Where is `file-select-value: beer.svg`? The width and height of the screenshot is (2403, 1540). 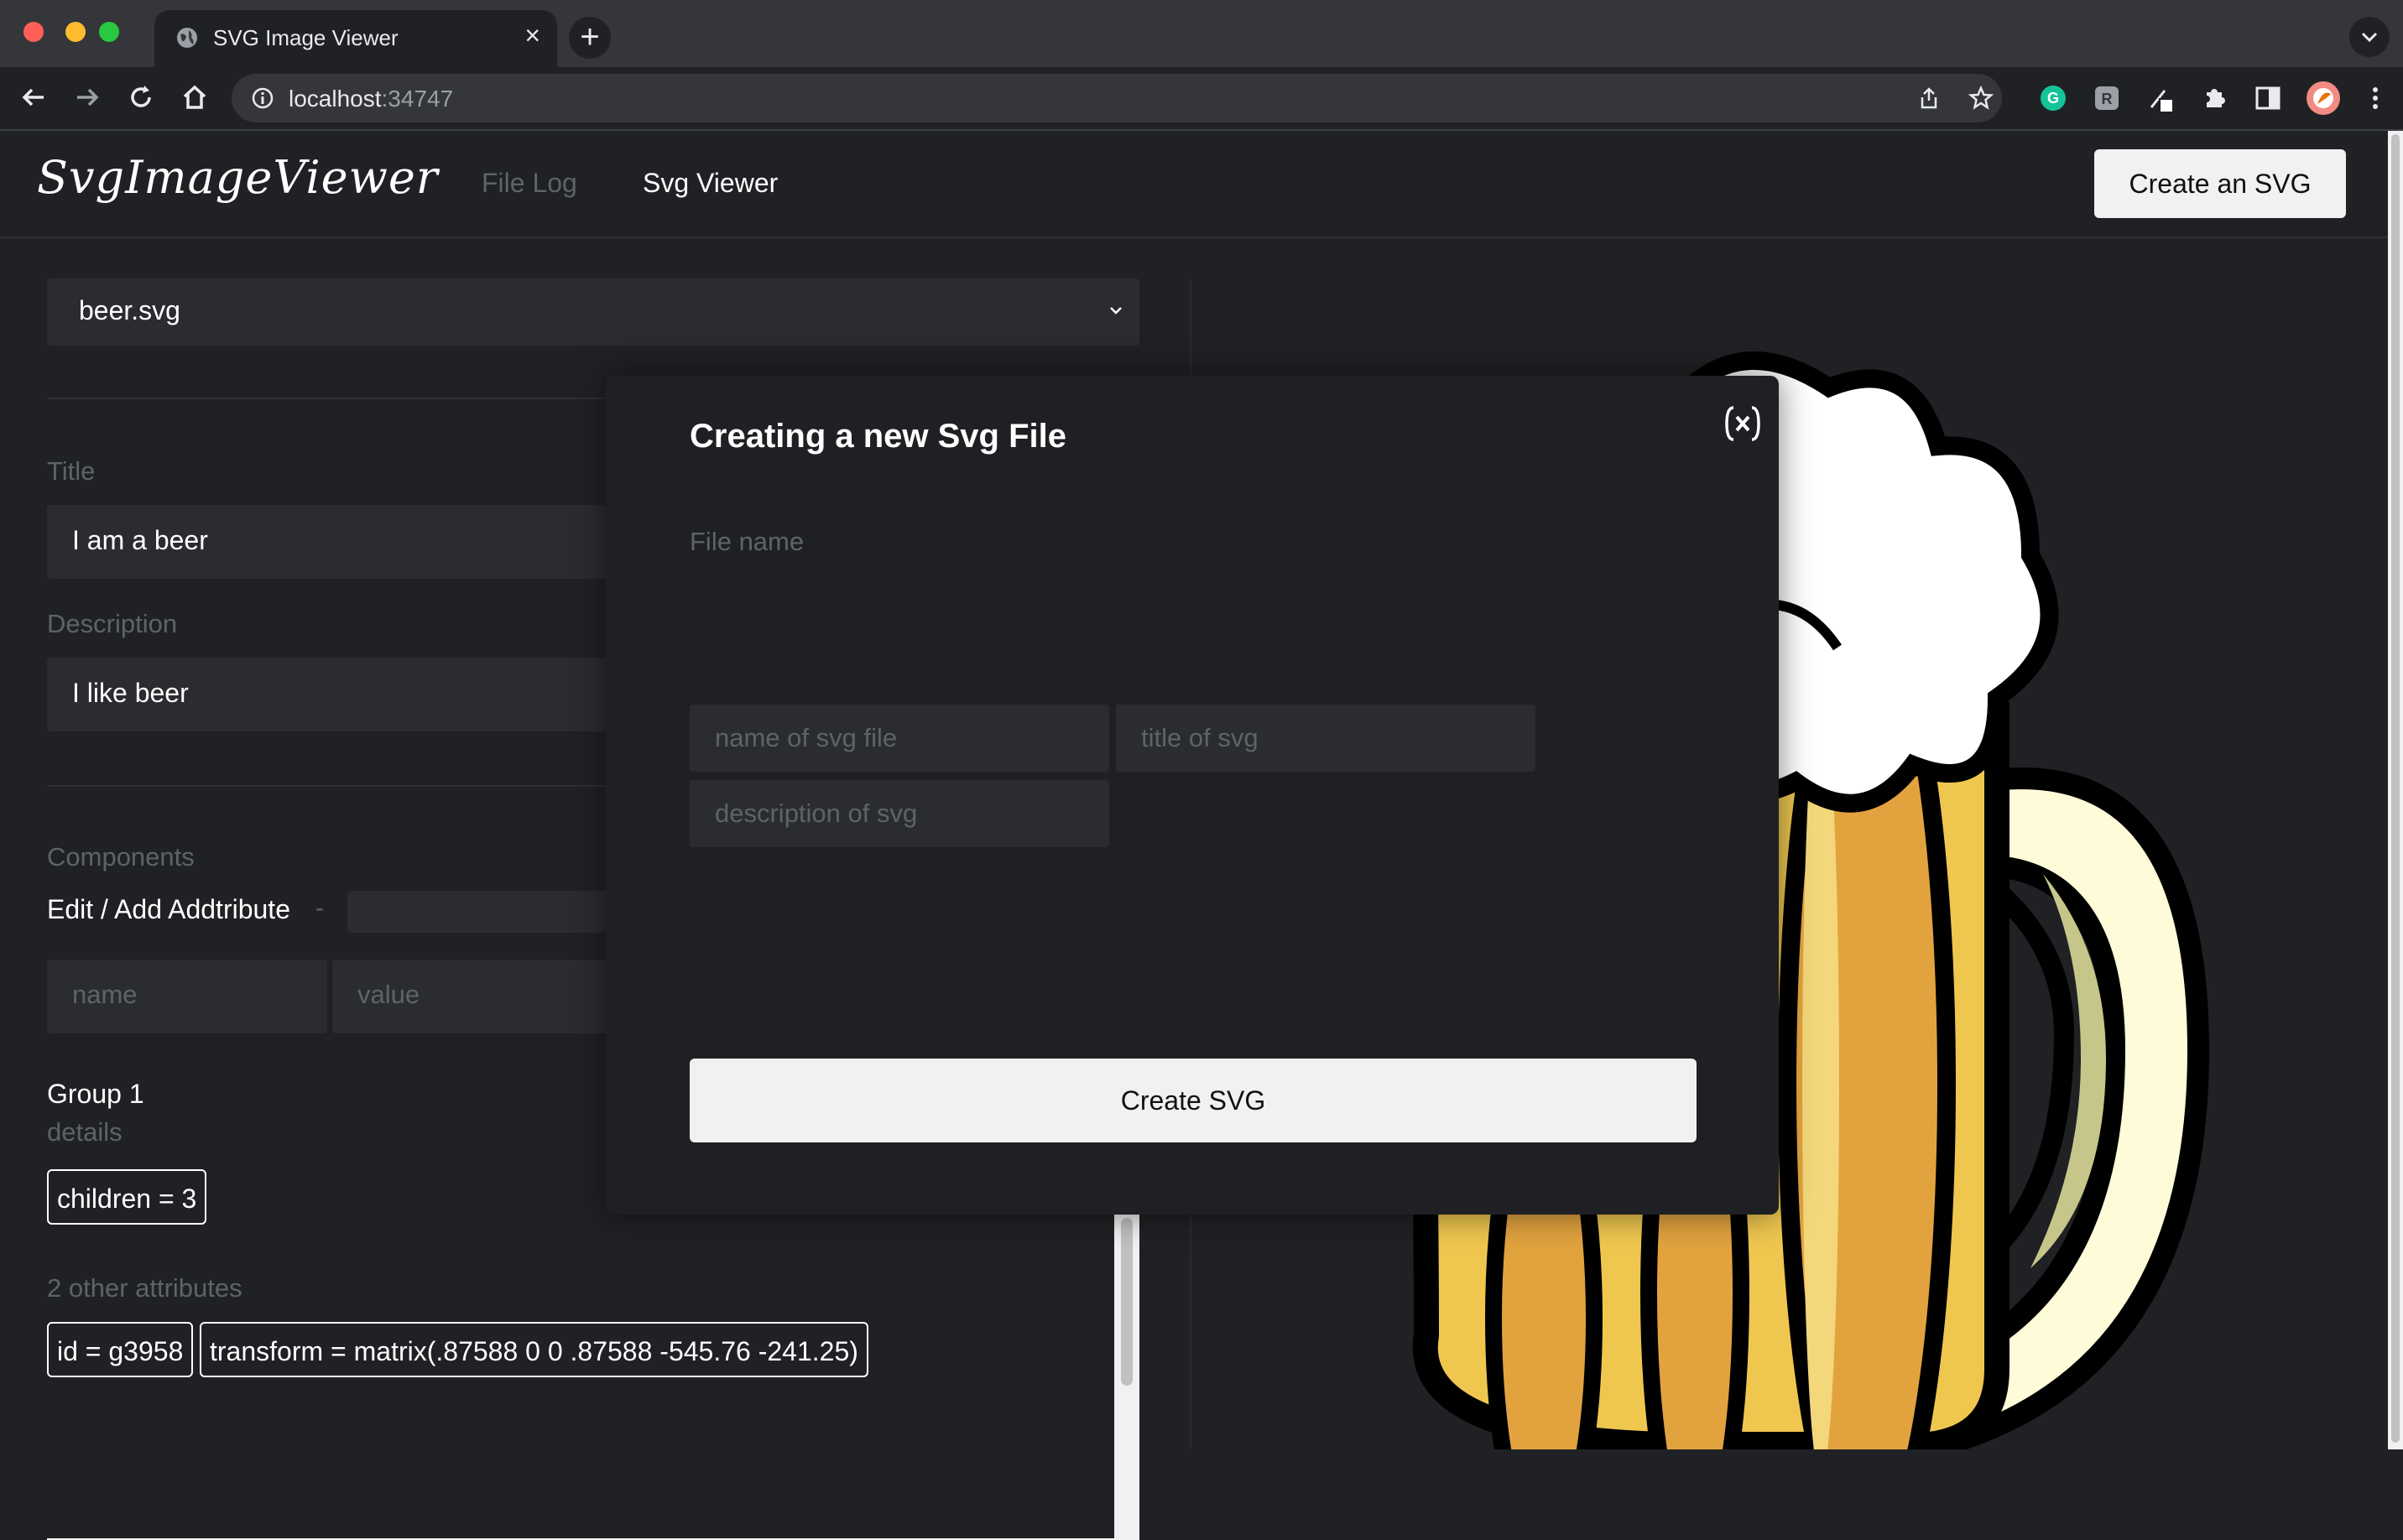
file-select-value: beer.svg is located at coordinates (130, 310).